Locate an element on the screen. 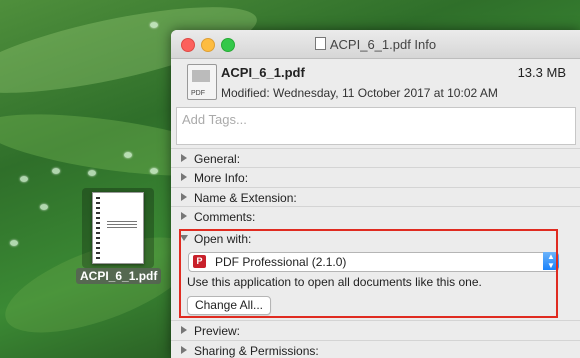 The height and width of the screenshot is (358, 580). file-size: 13.3 MB is located at coordinates (541, 72).